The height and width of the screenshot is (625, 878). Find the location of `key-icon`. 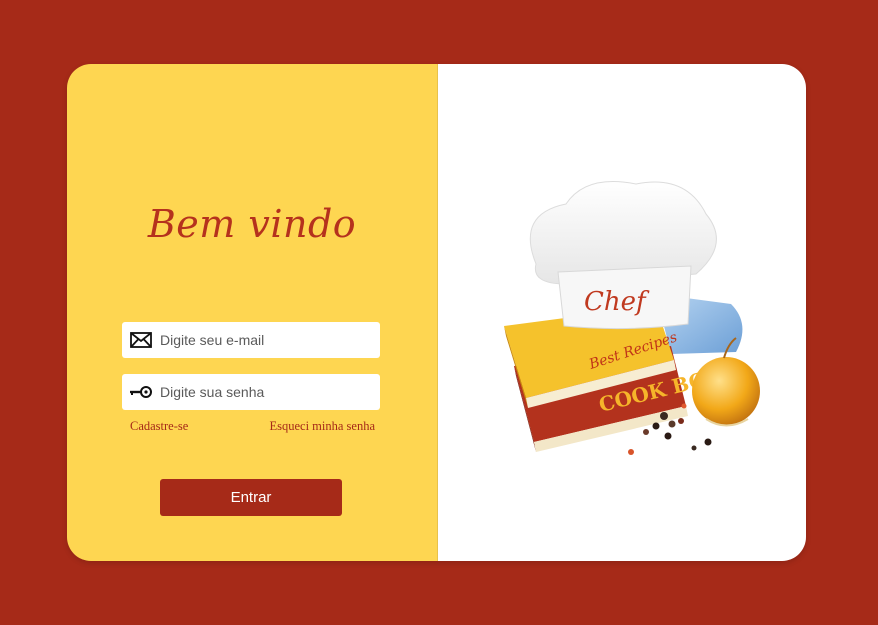

key-icon is located at coordinates (141, 392).